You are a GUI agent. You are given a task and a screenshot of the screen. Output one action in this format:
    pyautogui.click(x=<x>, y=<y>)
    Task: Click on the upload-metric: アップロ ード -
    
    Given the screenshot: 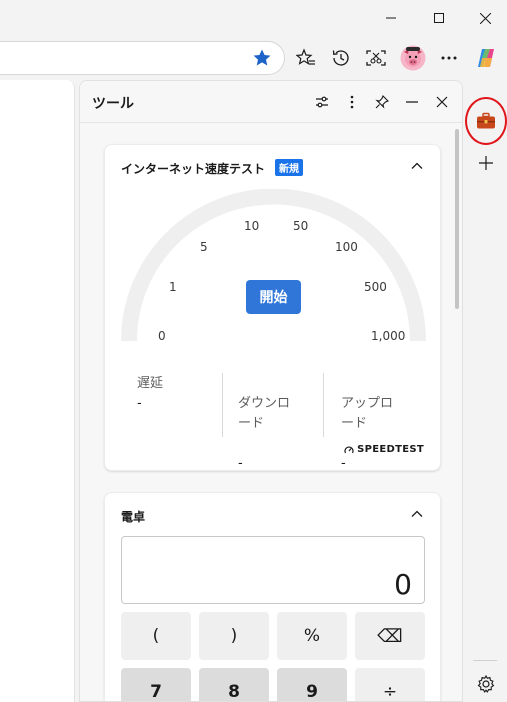 What is the action you would take?
    pyautogui.click(x=367, y=434)
    